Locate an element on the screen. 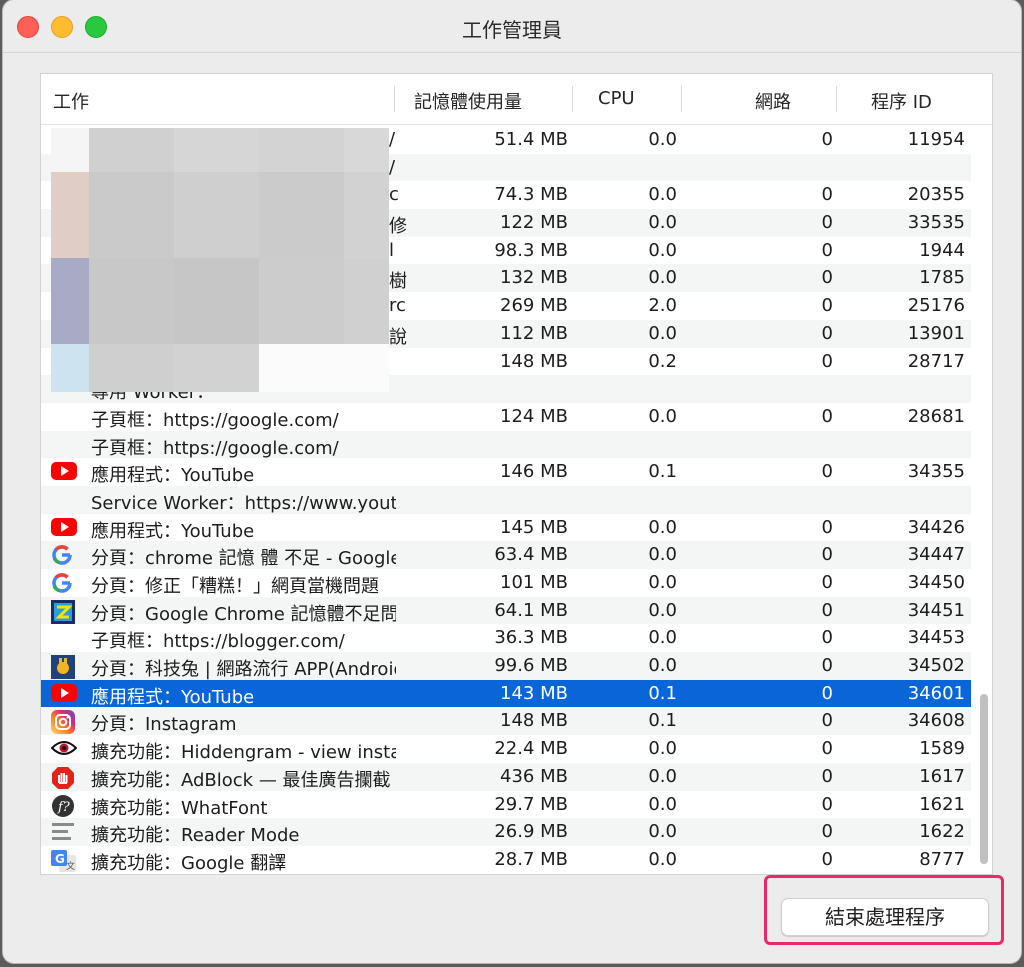 Image resolution: width=1024 pixels, height=967 pixels. pid-cell: 1785 is located at coordinates (942, 278).